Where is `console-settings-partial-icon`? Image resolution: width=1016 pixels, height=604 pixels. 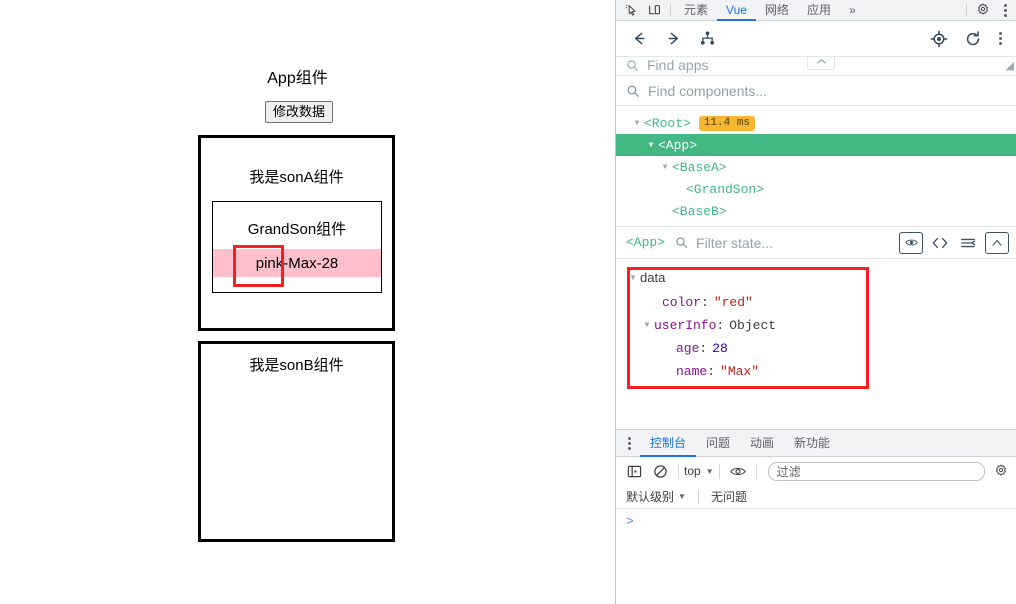
console-settings-partial-icon is located at coordinates (1001, 471).